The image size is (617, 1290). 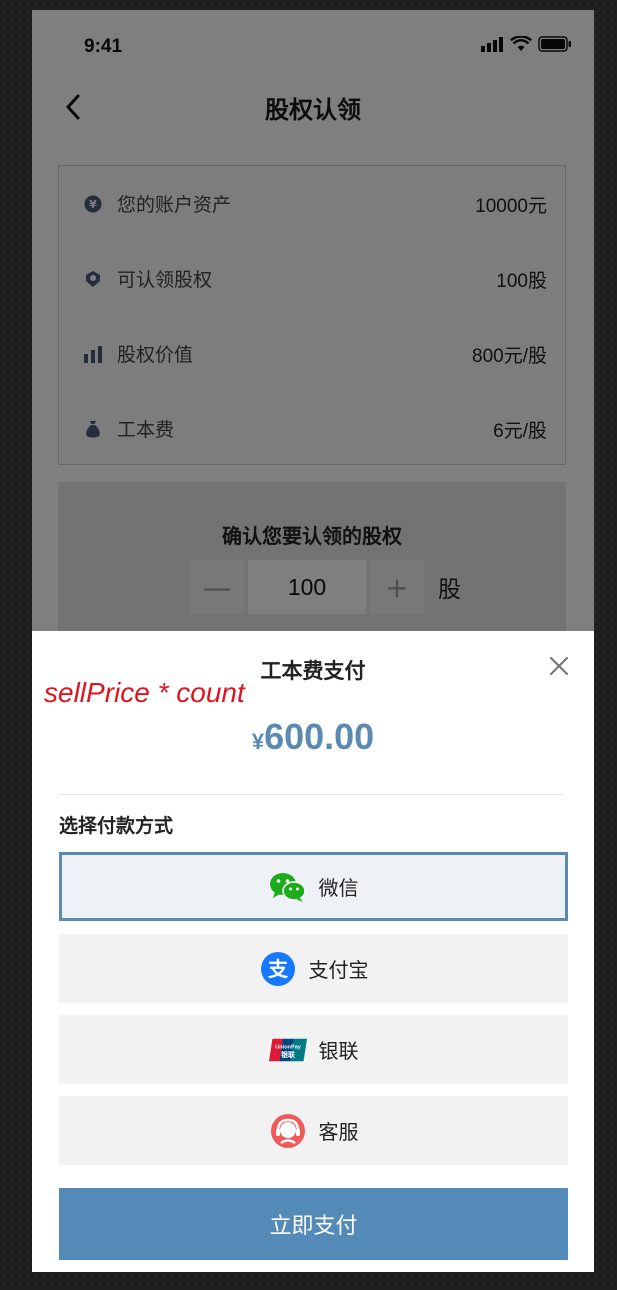 I want to click on divider, so click(x=311, y=794).